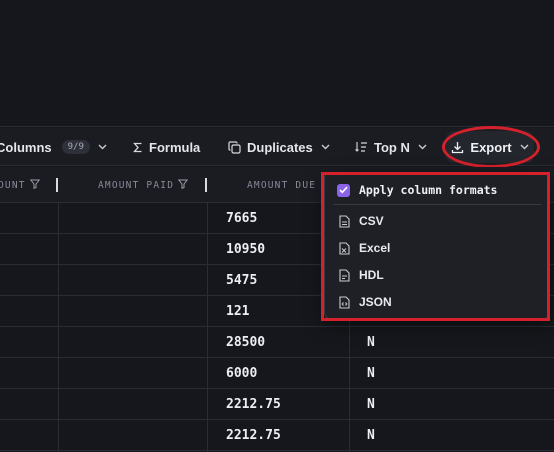 Image resolution: width=554 pixels, height=452 pixels. Describe the element at coordinates (371, 275) in the screenshot. I see `export-hdl-label: HDL` at that location.